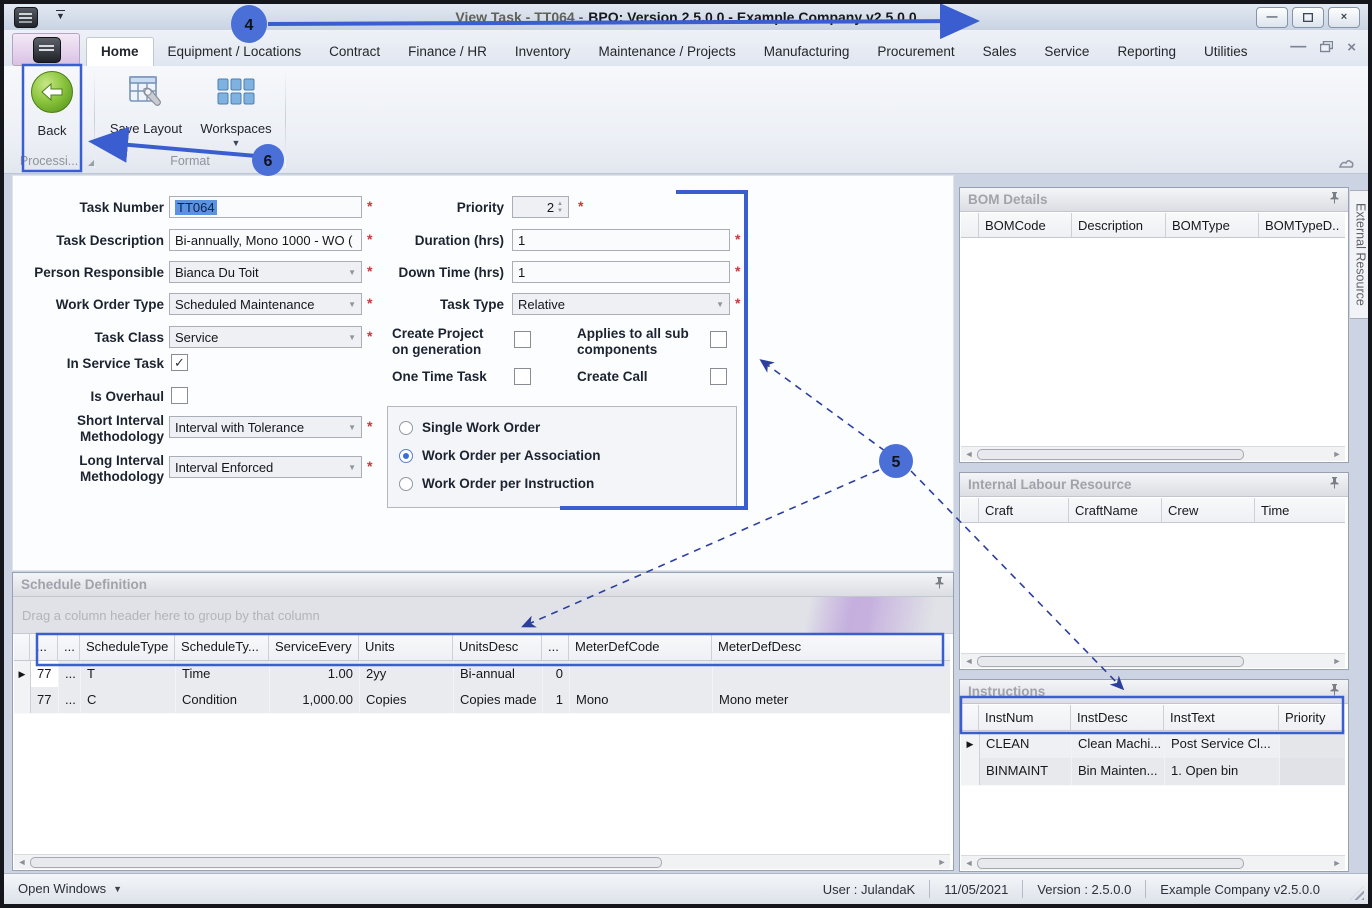 The height and width of the screenshot is (908, 1372). Describe the element at coordinates (1221, 717) in the screenshot. I see `column-header-insttext: InstText` at that location.